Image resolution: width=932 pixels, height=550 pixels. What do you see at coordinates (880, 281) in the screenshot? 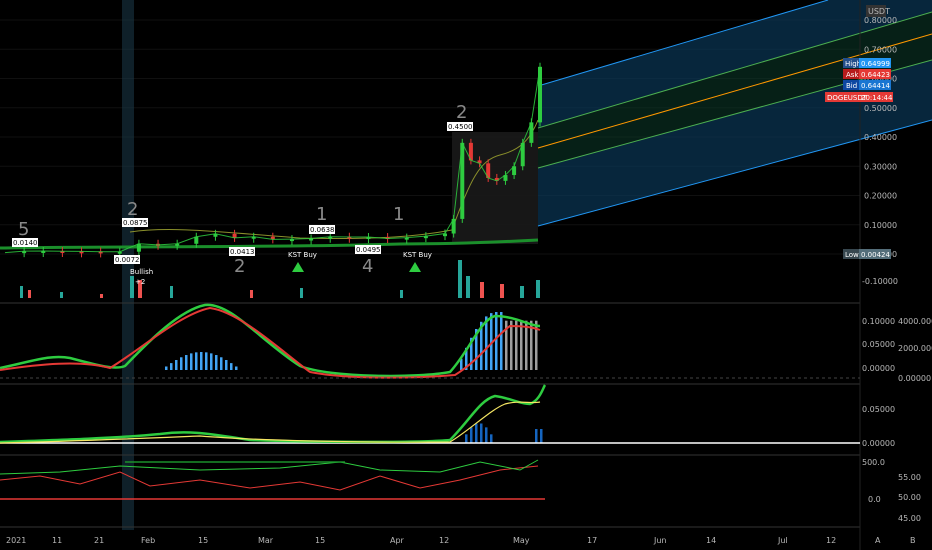
I see `svg-text: -0.10000` at bounding box center [880, 281].